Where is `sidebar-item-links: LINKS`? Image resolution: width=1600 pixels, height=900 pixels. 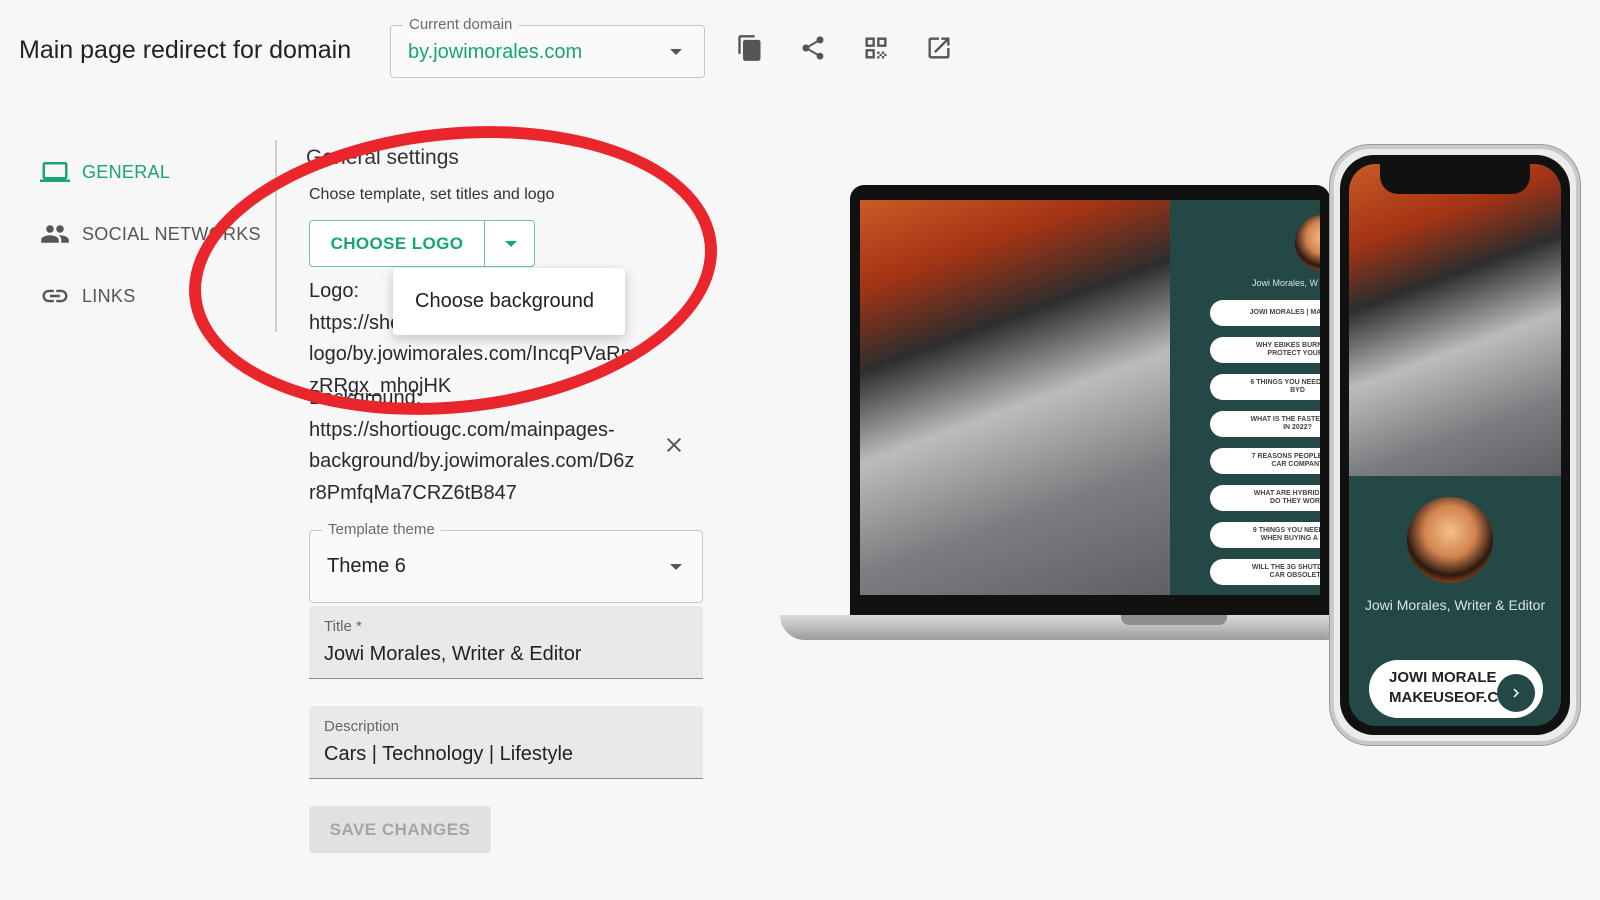 sidebar-item-links: LINKS is located at coordinates (88, 296).